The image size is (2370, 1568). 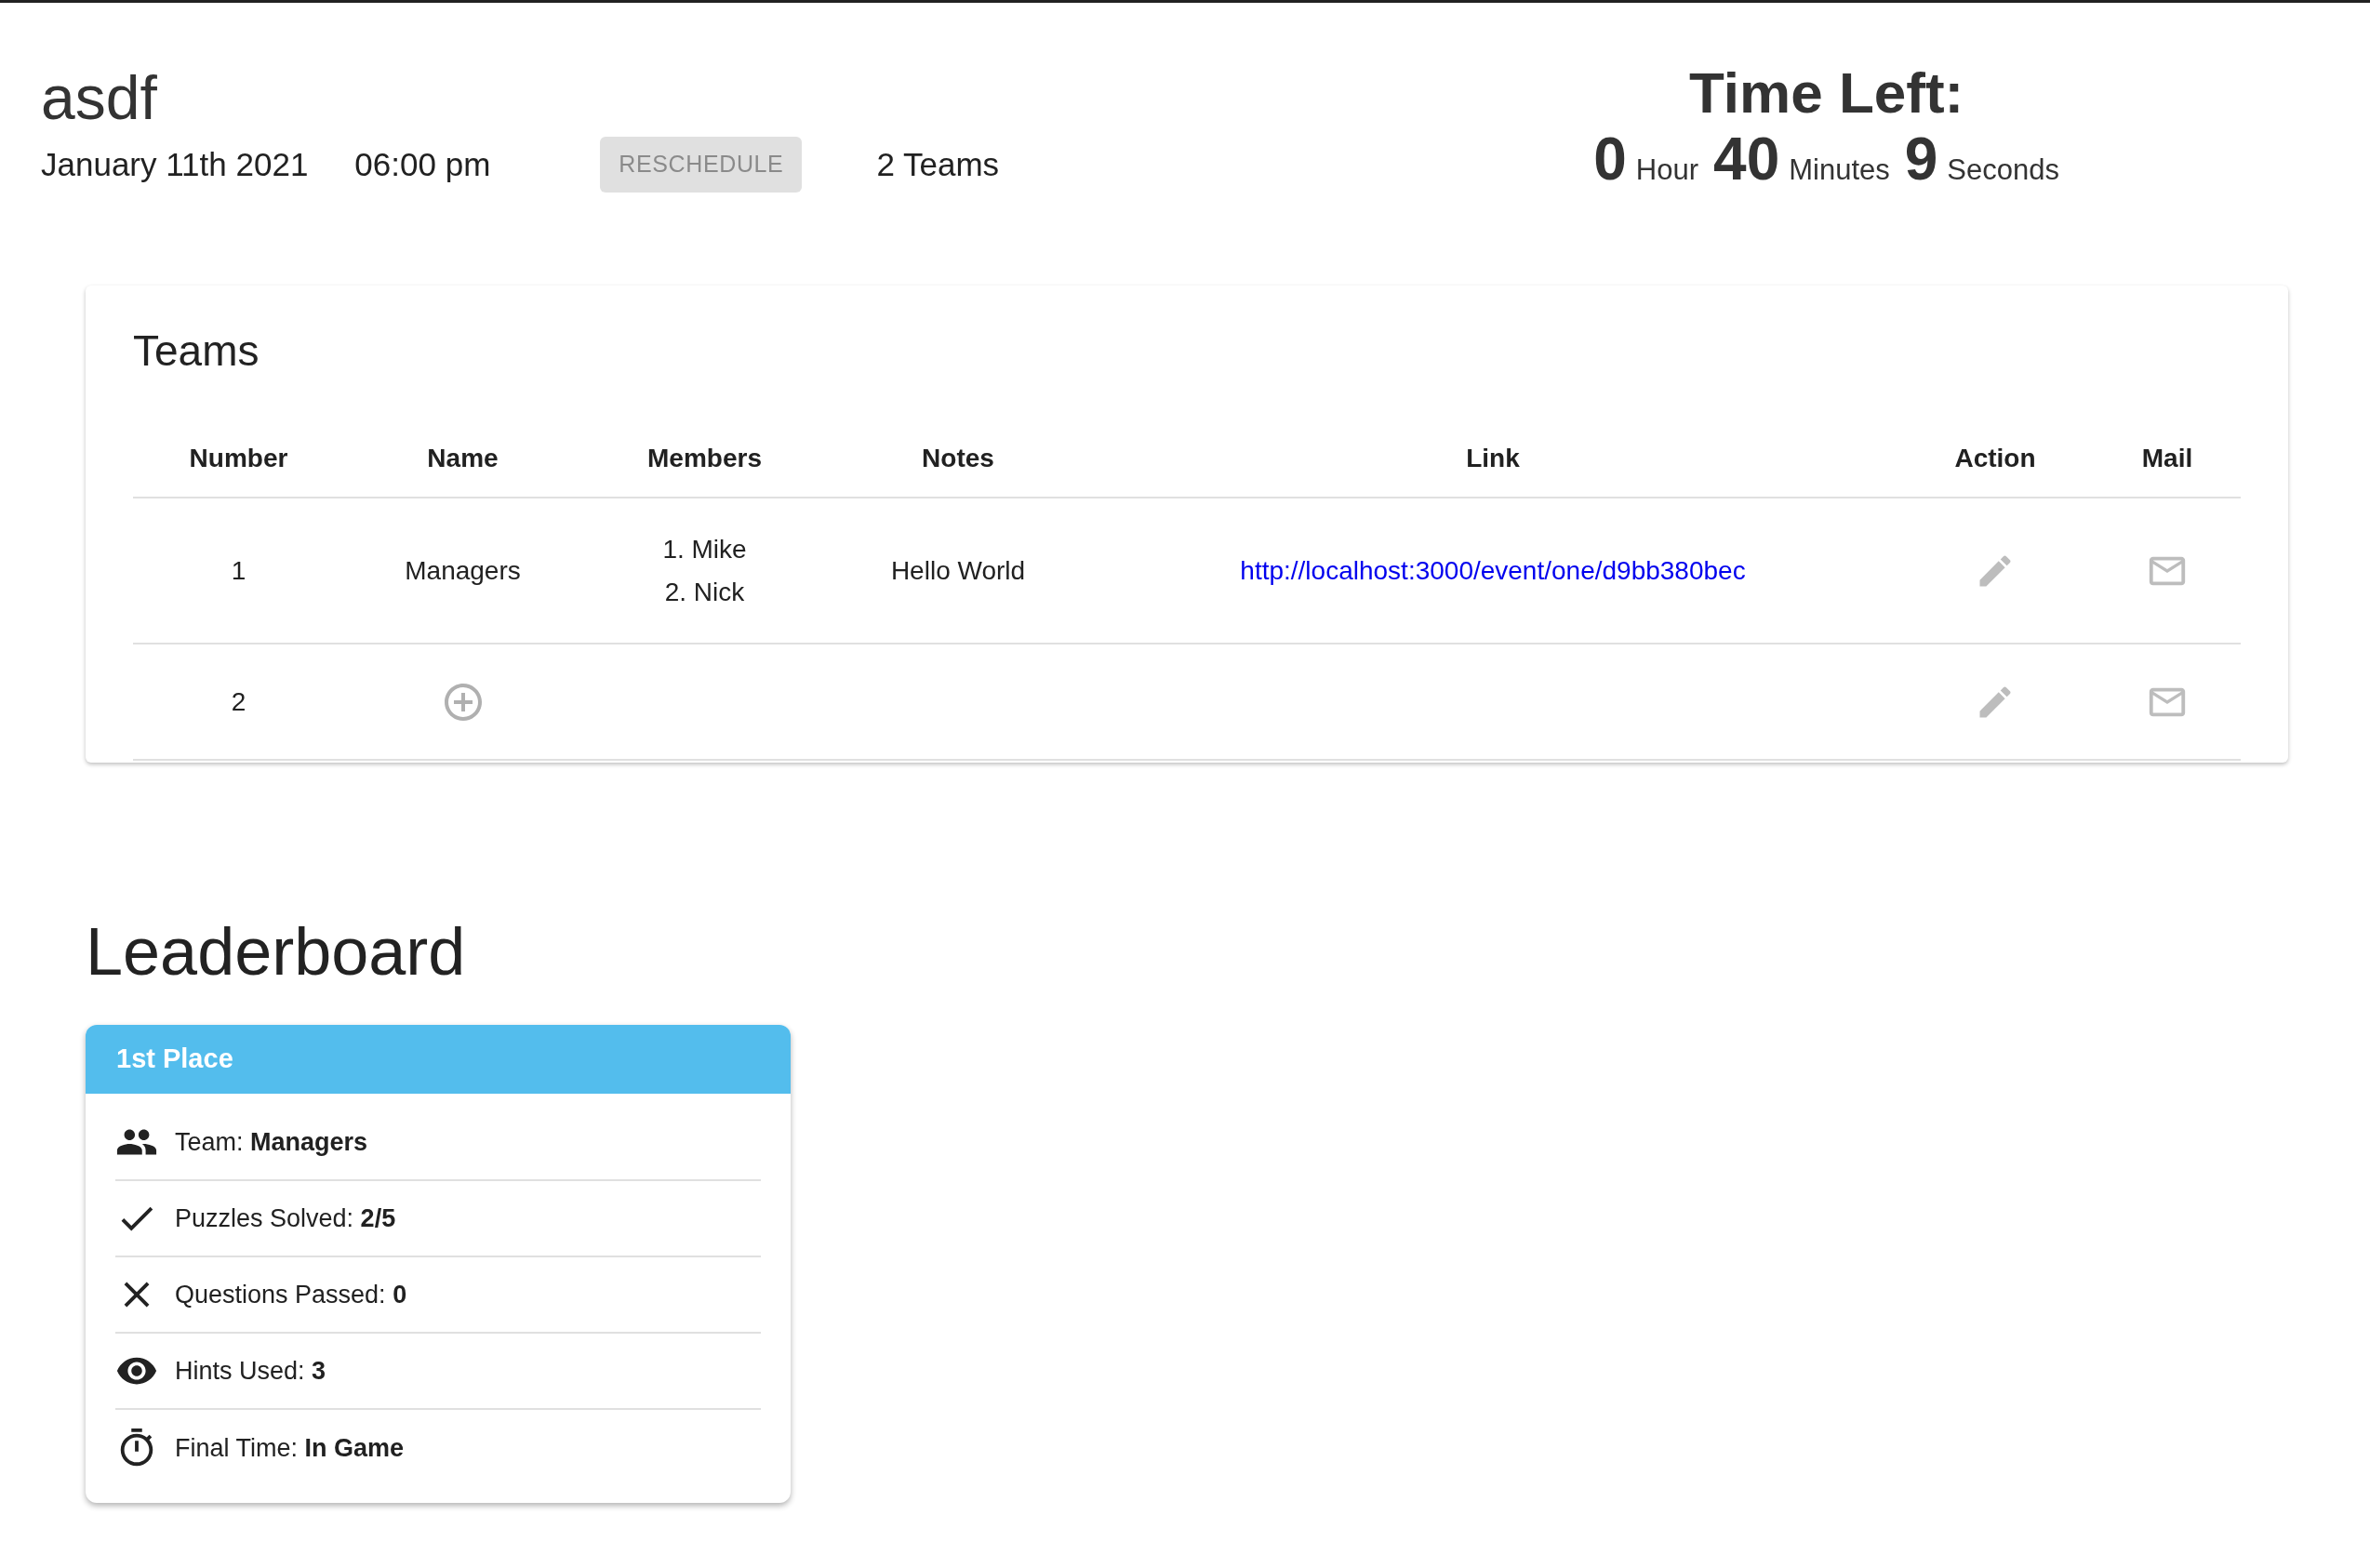 I want to click on table-cell-text: 2, so click(x=239, y=701).